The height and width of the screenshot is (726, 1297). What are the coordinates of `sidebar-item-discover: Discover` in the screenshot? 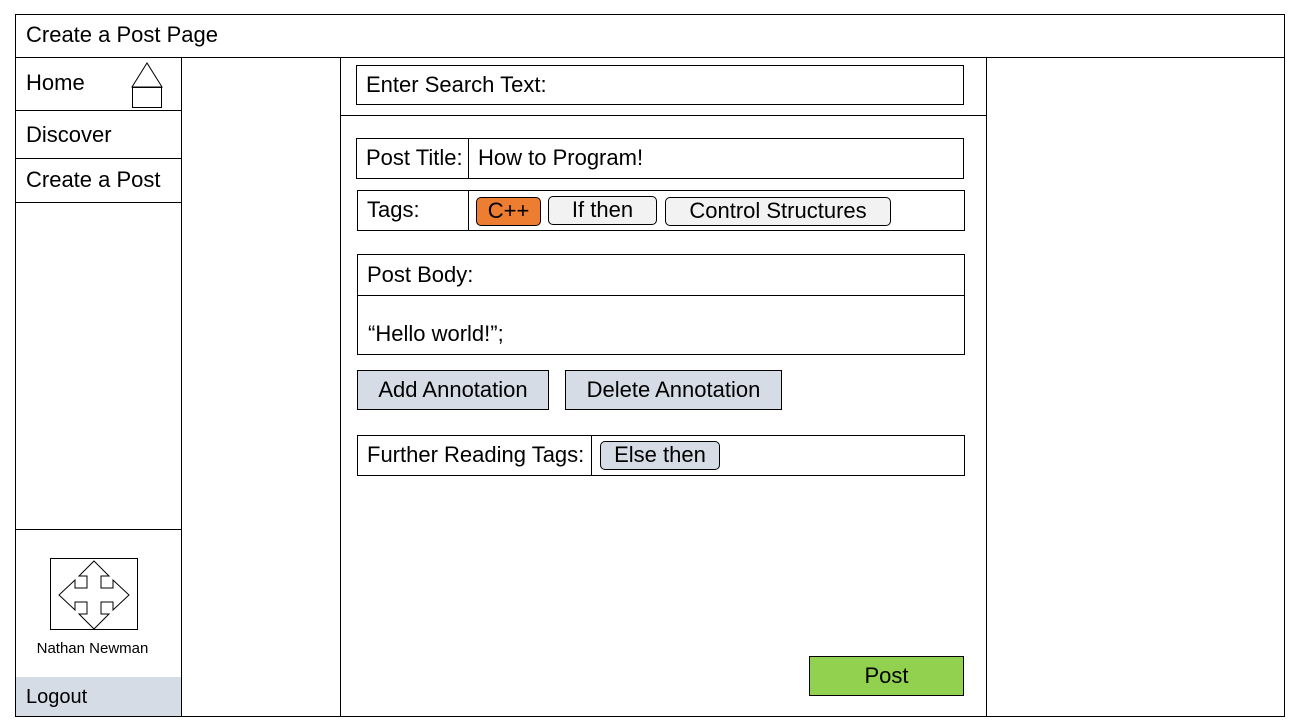 It's located at (98, 134).